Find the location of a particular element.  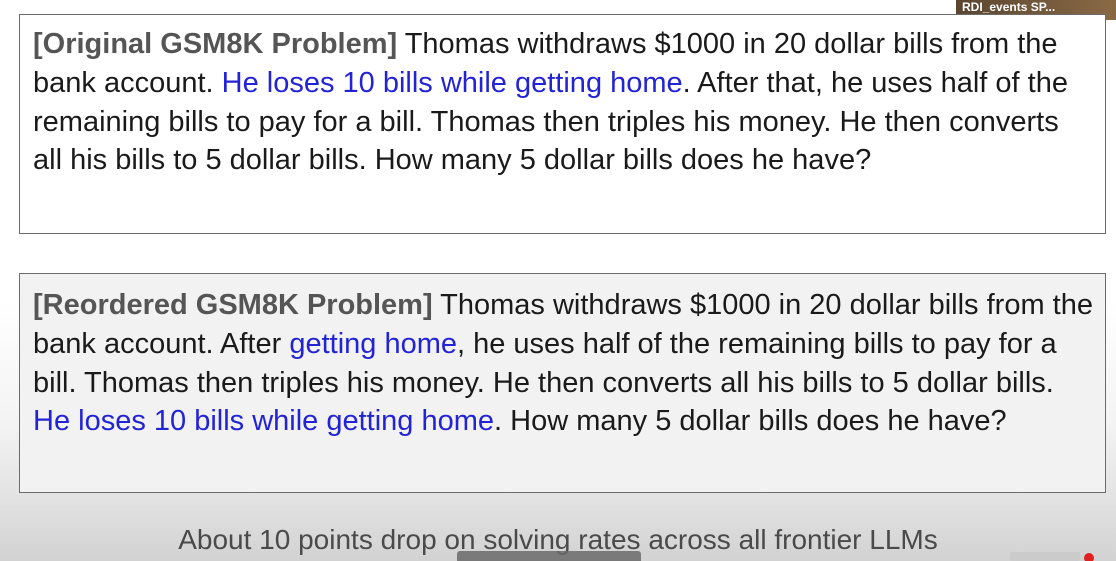

record-indicator-icon is located at coordinates (1089, 557).